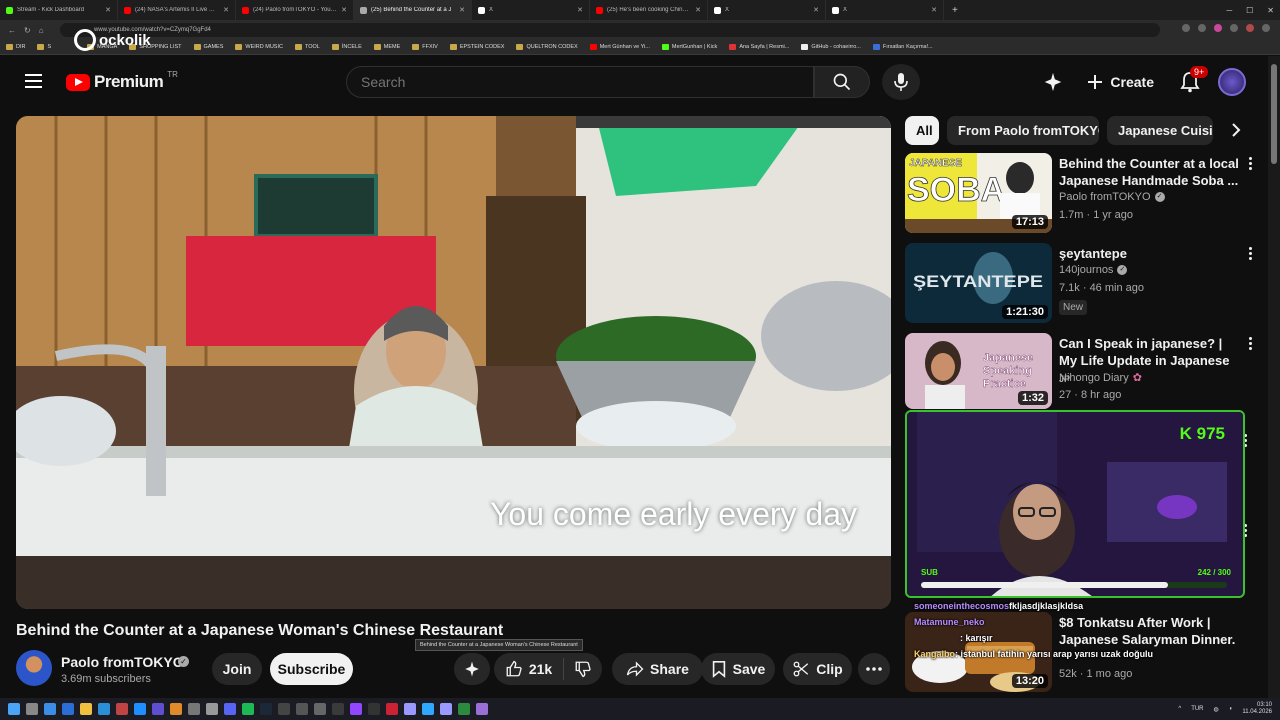  Describe the element at coordinates (1192, 81) in the screenshot. I see `notifications-button: 9+` at that location.